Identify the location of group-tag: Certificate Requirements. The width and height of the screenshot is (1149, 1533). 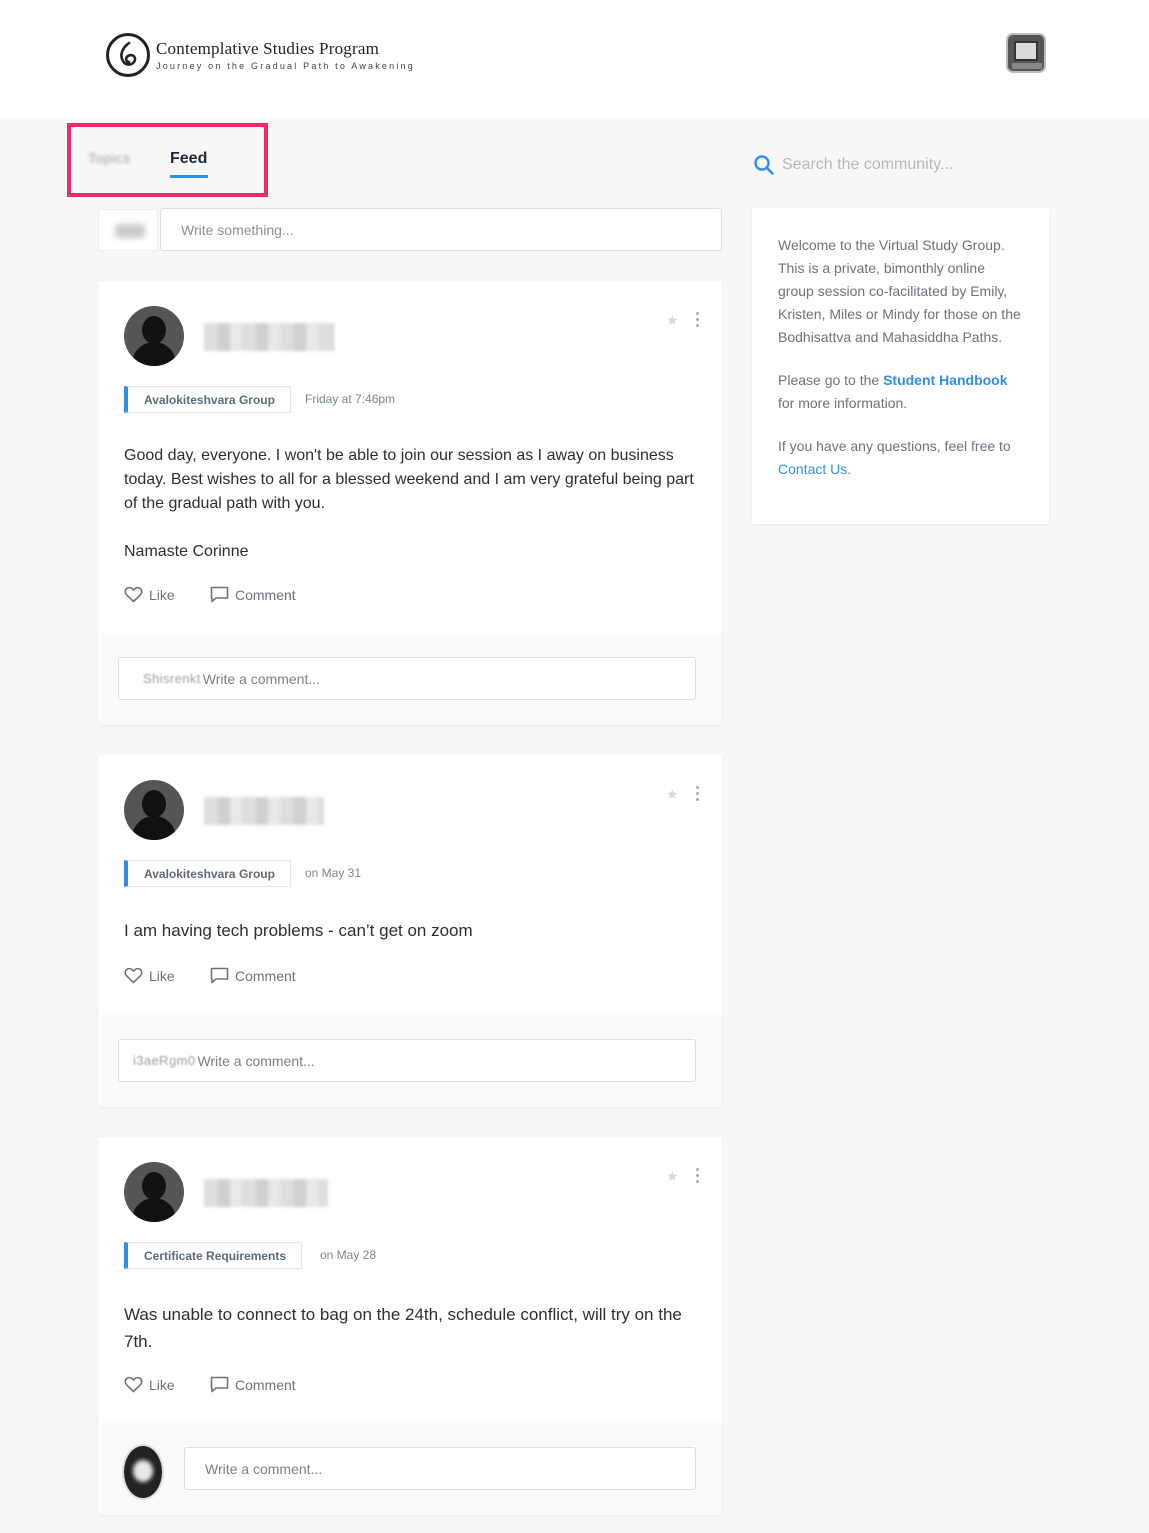
(213, 1255).